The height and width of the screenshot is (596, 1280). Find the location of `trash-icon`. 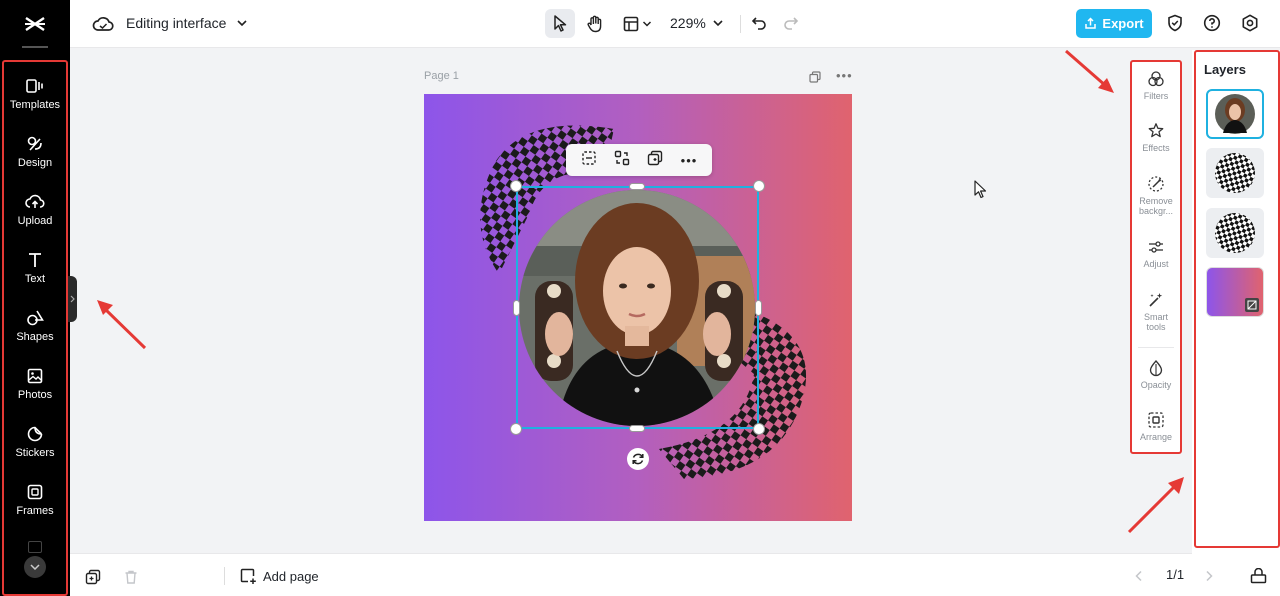

trash-icon is located at coordinates (131, 577).